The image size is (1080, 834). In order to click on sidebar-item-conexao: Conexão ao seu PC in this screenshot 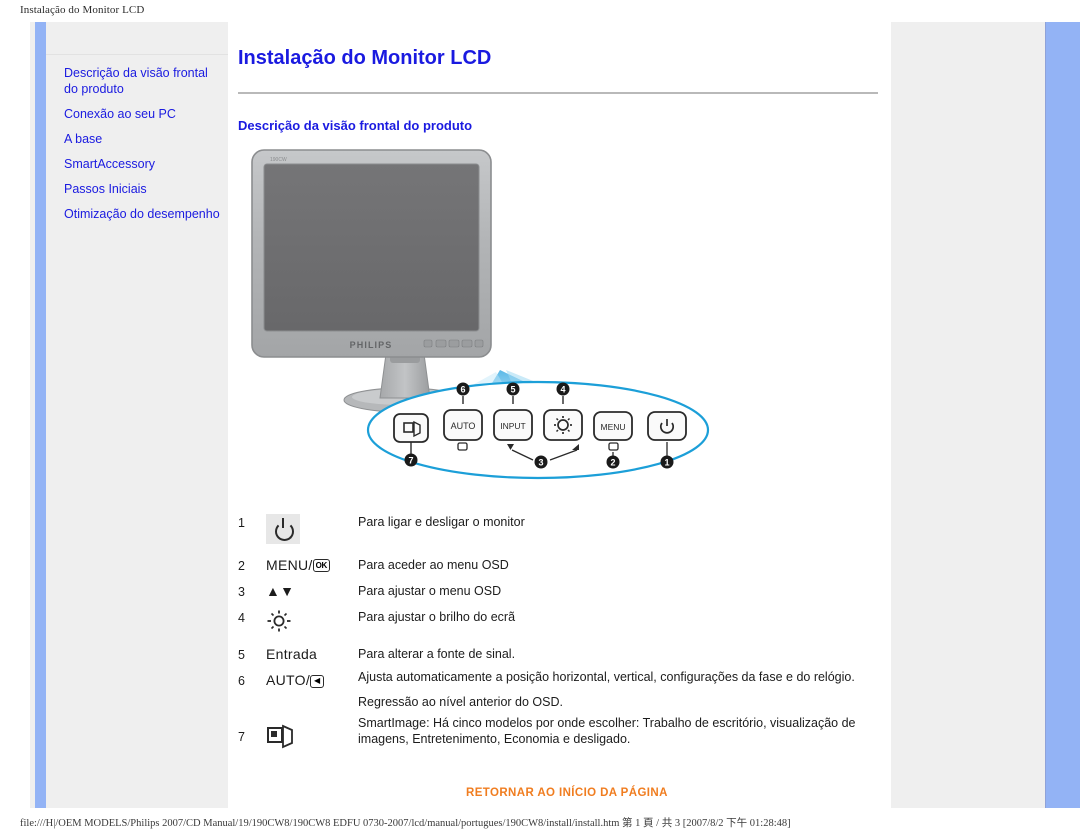, I will do `click(143, 114)`.